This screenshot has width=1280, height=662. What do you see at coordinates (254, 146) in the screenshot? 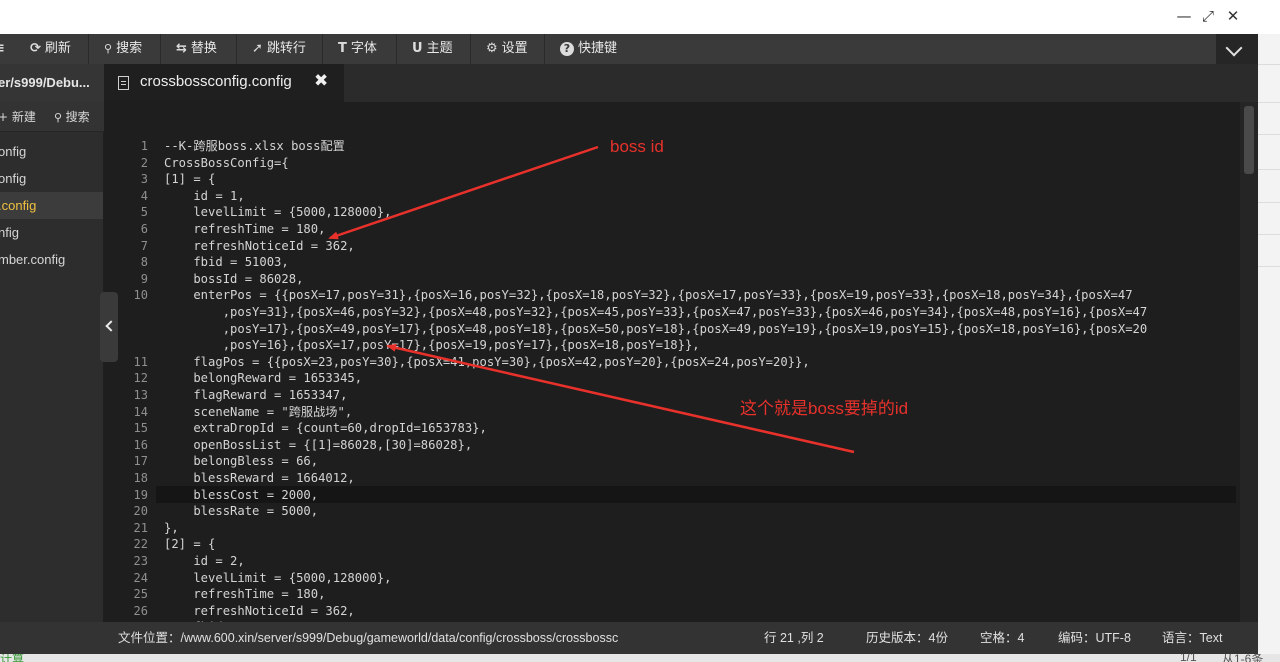
I see `code-line: --K-跨服boss.xlsx boss配置` at bounding box center [254, 146].